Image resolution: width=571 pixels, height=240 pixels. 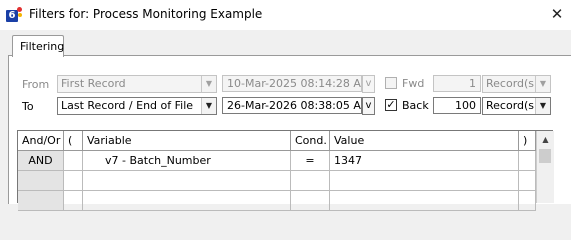 What do you see at coordinates (527, 161) in the screenshot?
I see `row1-close-paren-cell` at bounding box center [527, 161].